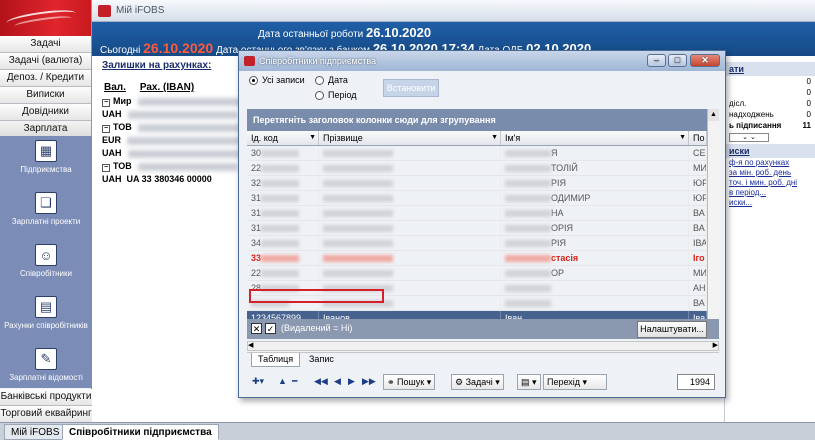 The width and height of the screenshot is (815, 440). I want to click on mini-dropdown: ⌄ ⌄, so click(749, 137).